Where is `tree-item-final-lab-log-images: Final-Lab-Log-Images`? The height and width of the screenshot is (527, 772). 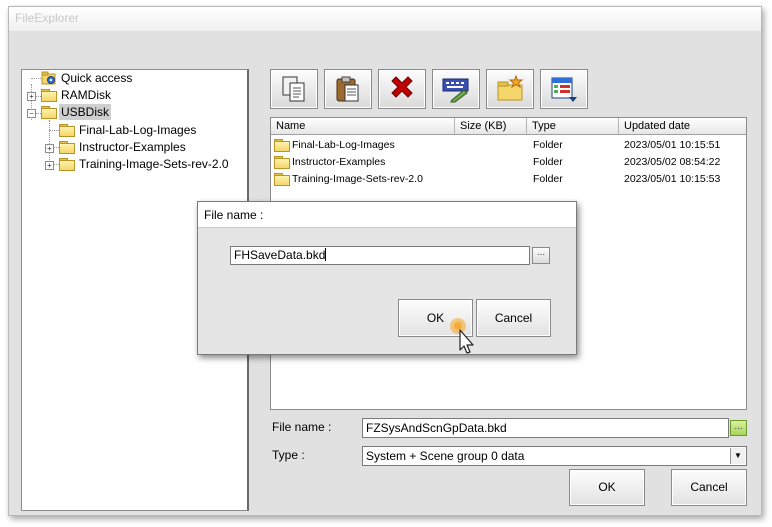
tree-item-final-lab-log-images: Final-Lab-Log-Images is located at coordinates (132, 130).